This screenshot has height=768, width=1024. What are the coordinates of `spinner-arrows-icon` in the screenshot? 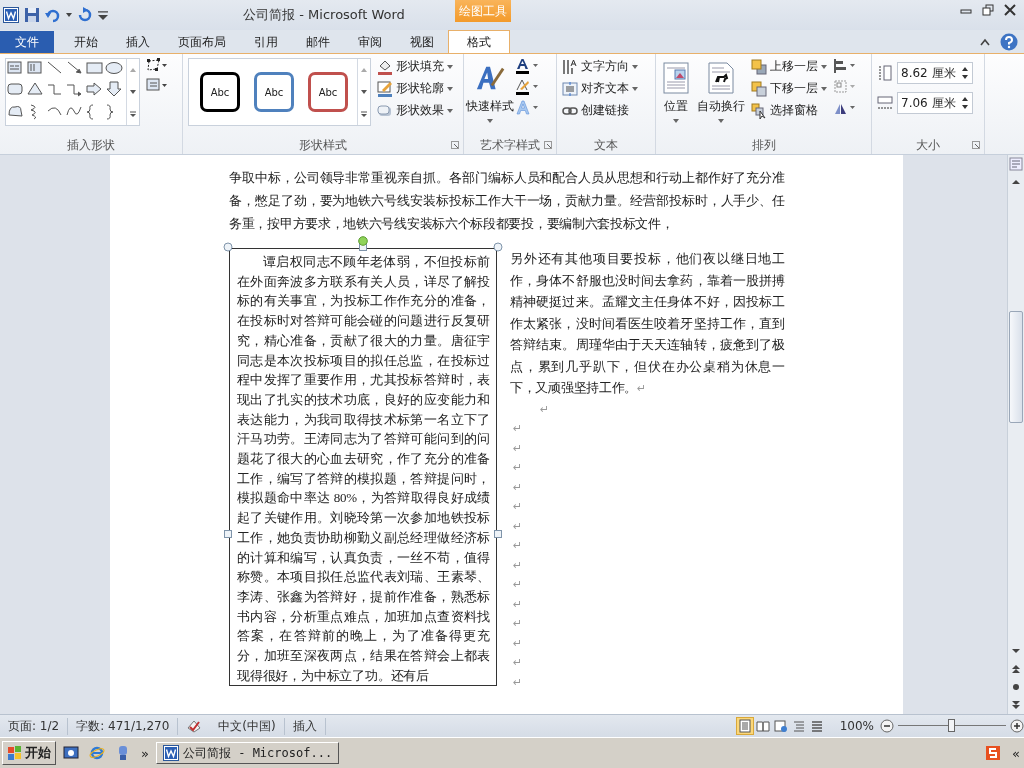 It's located at (965, 103).